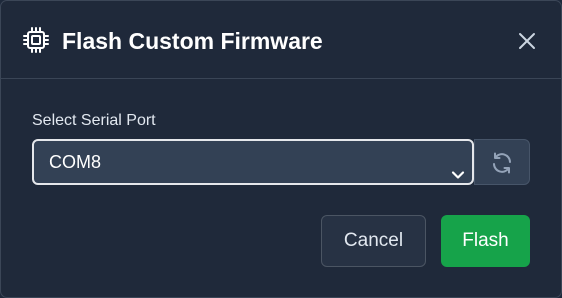  Describe the element at coordinates (373, 241) in the screenshot. I see `cancel-button: Cancel` at that location.